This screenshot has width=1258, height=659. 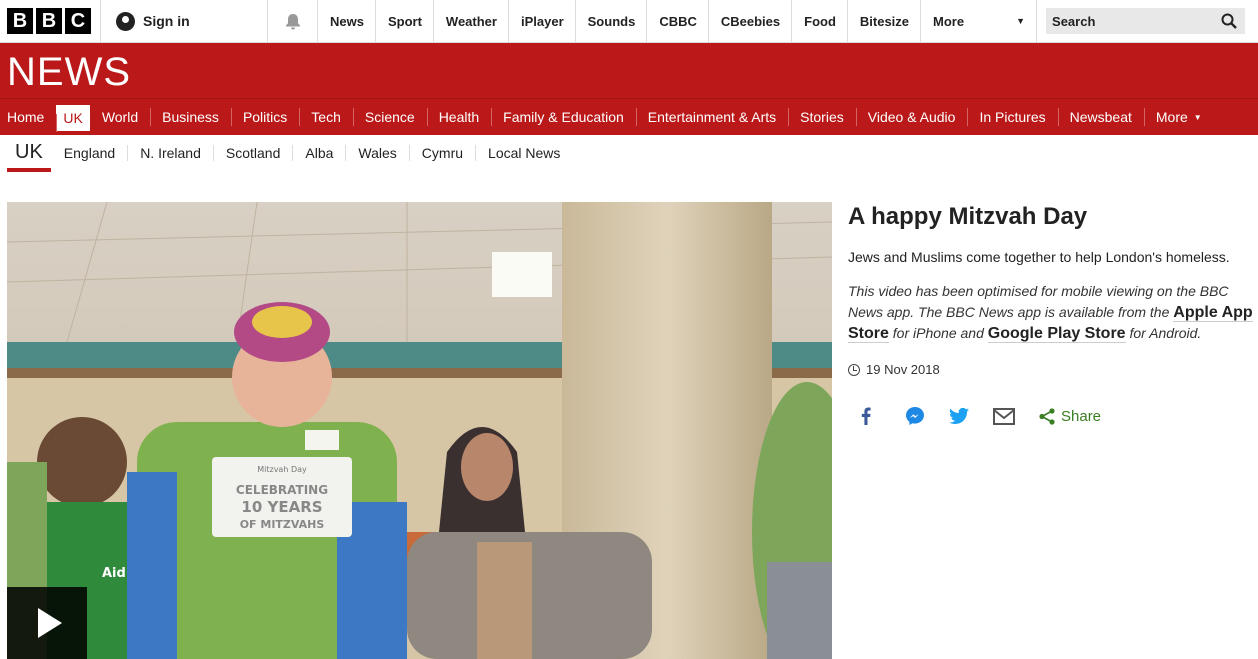 I want to click on badge-text: Aid, so click(x=114, y=573).